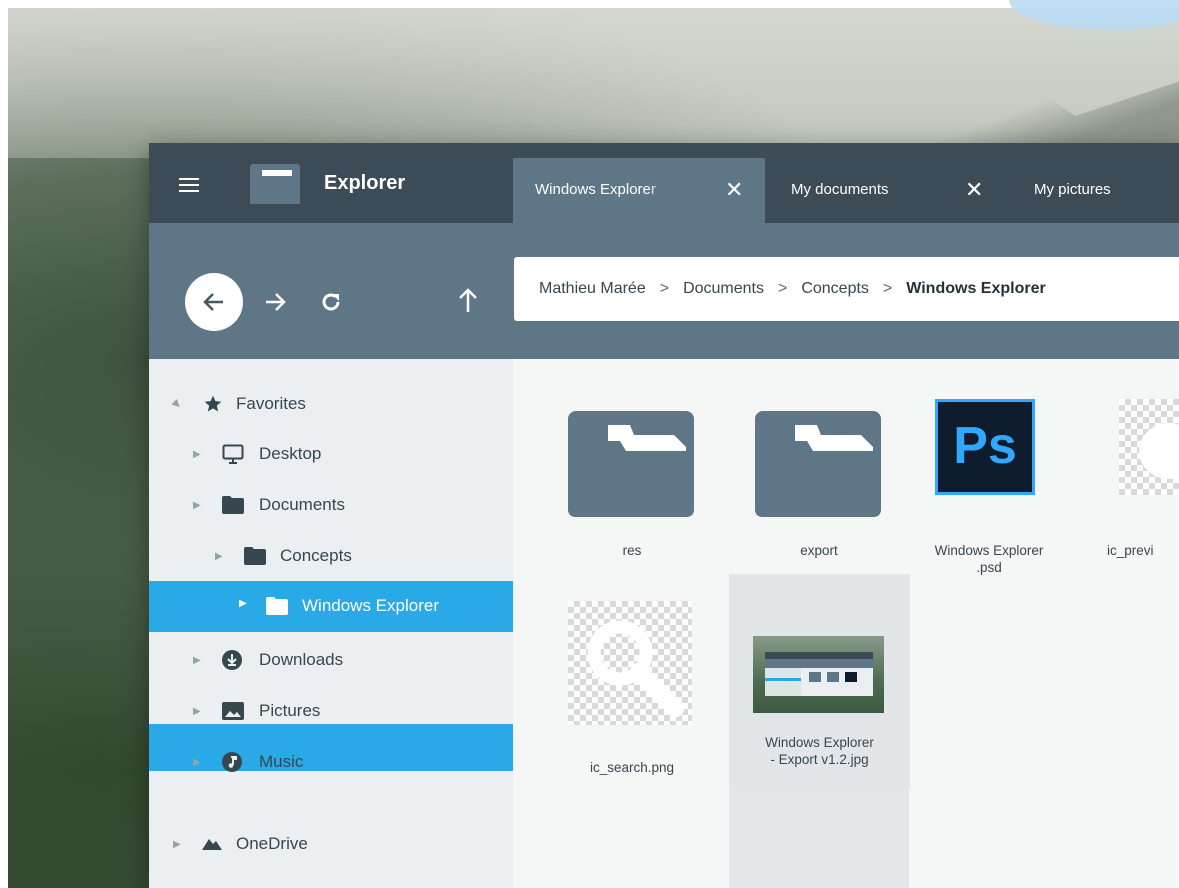  Describe the element at coordinates (232, 660) in the screenshot. I see `download-icon` at that location.